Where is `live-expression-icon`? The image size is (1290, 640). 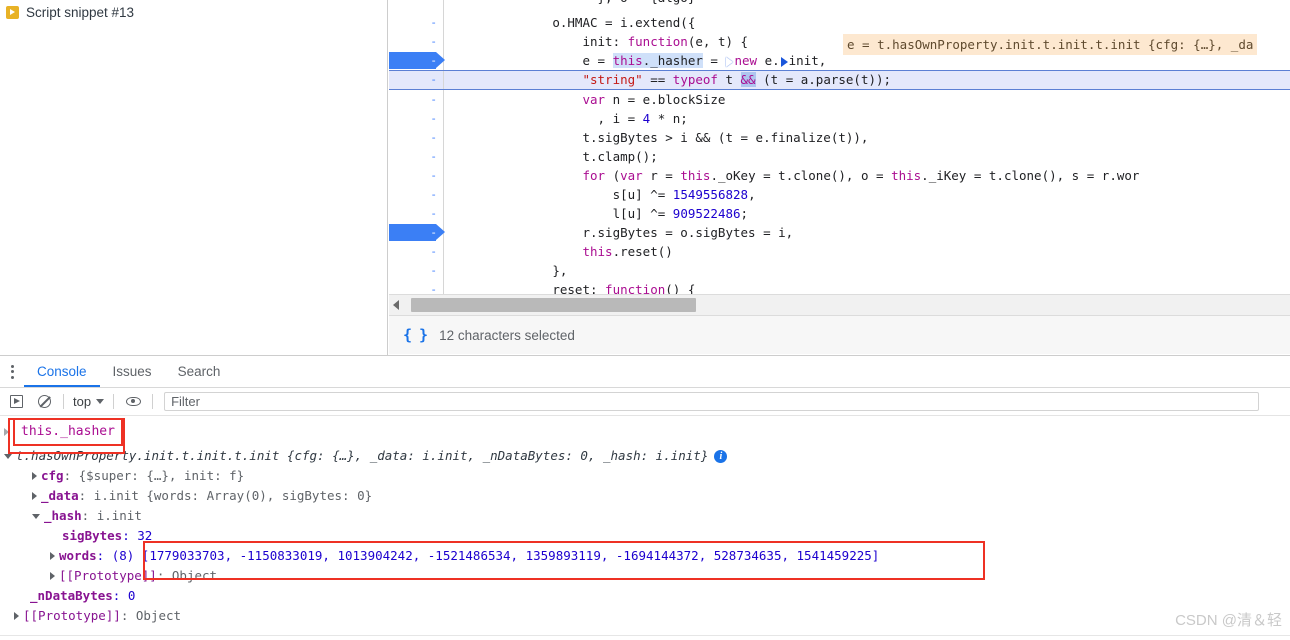 live-expression-icon is located at coordinates (133, 401).